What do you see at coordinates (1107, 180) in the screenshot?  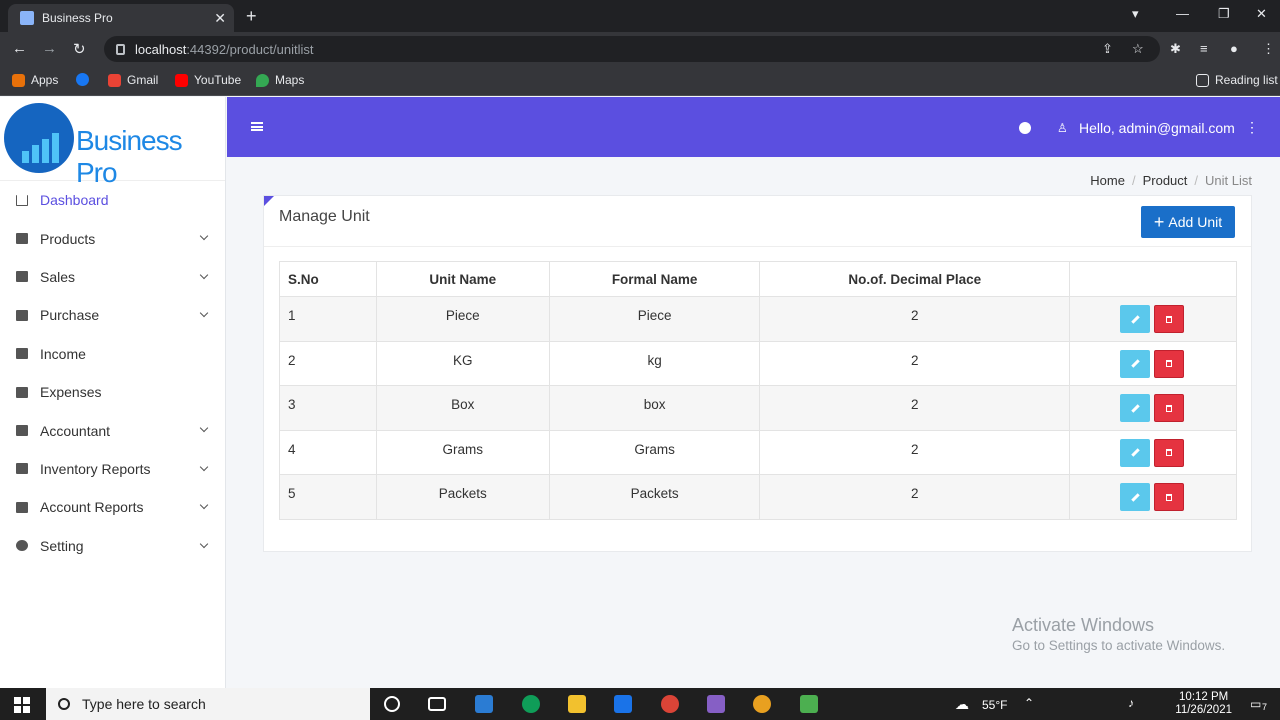 I see `breadcrumb-home: Home` at bounding box center [1107, 180].